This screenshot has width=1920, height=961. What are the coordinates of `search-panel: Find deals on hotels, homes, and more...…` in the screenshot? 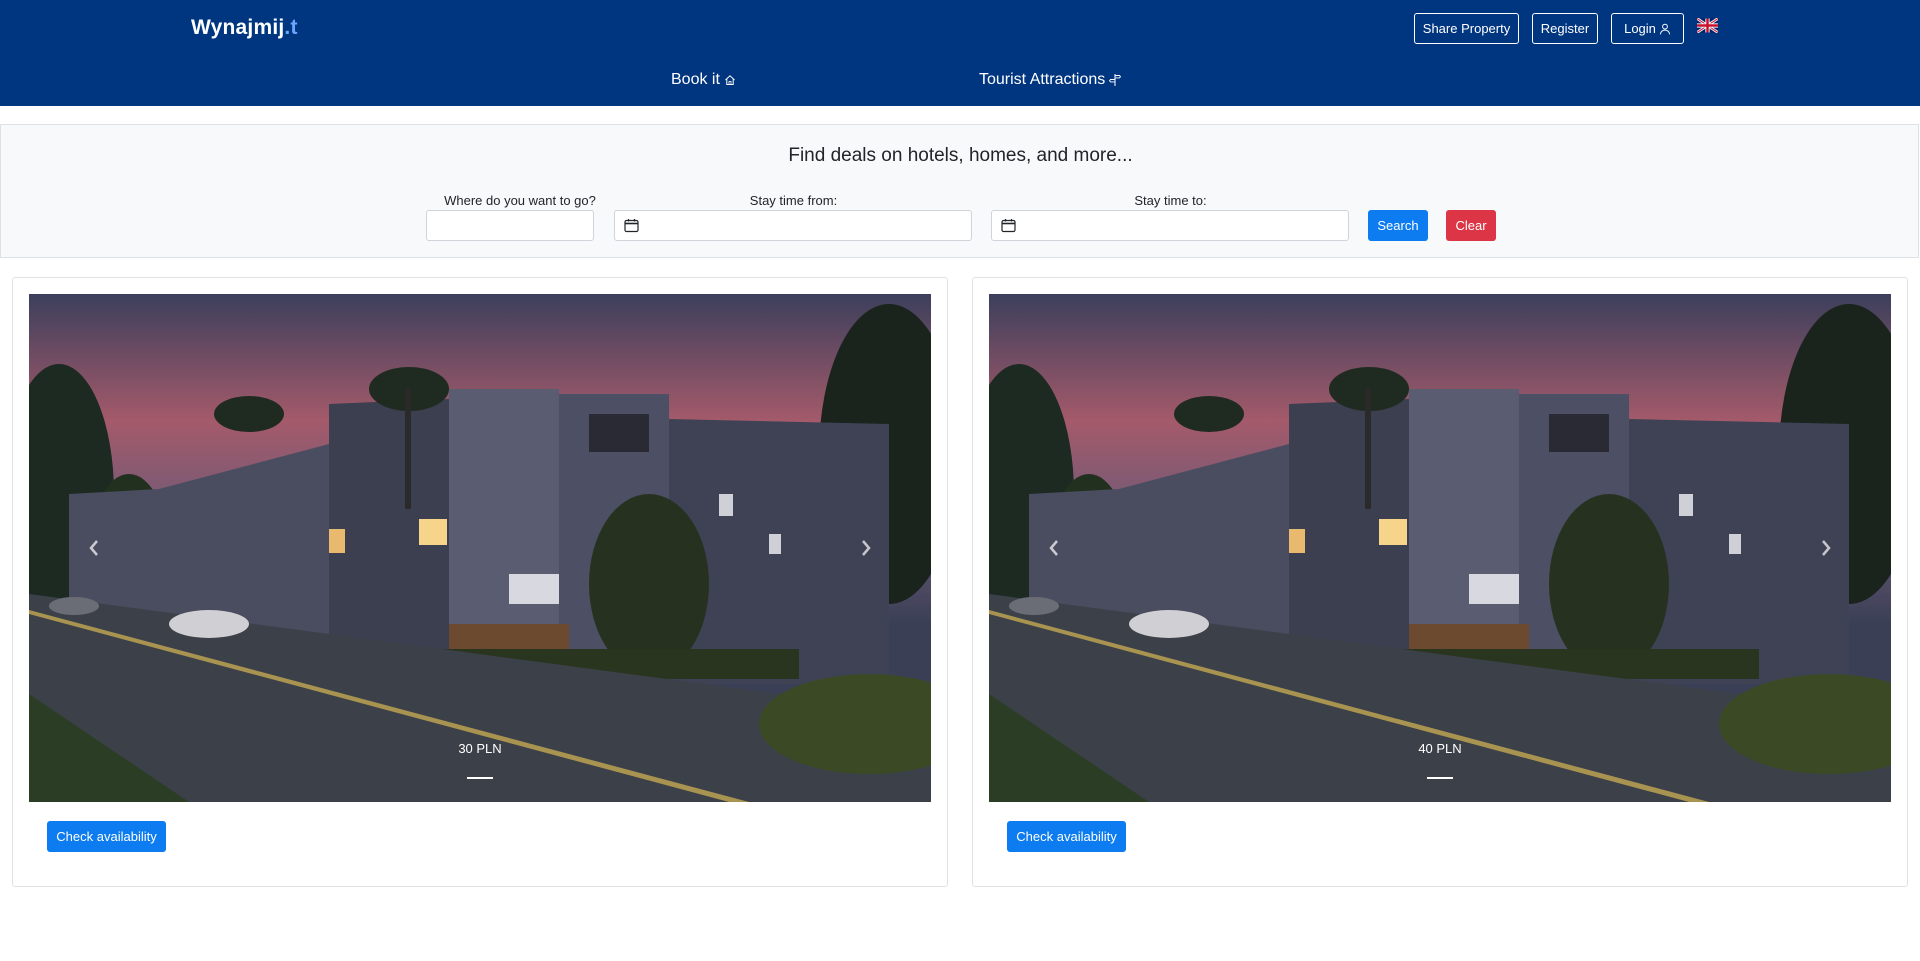 It's located at (959, 191).